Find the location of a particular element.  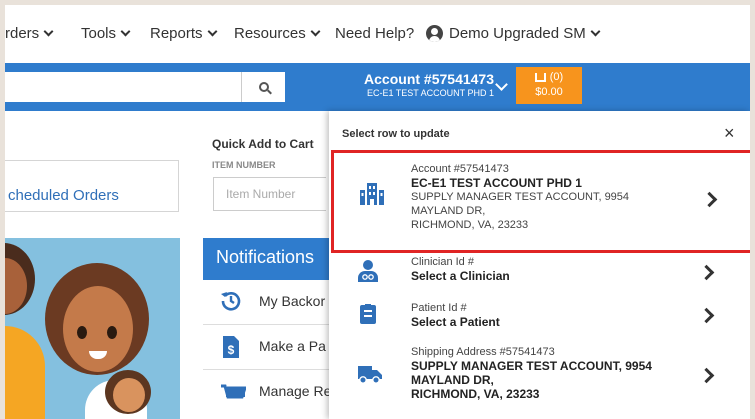

row-patient: Patient Id # Select a Patient is located at coordinates (539, 318).